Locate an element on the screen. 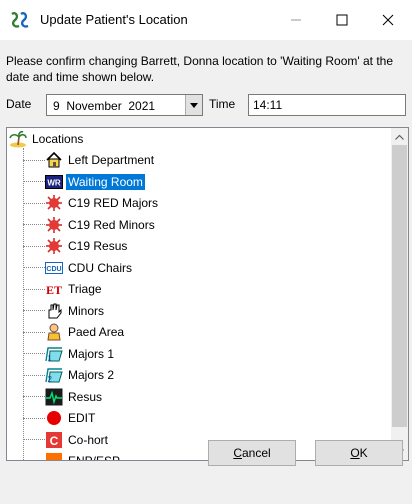  close-icon is located at coordinates (388, 20).